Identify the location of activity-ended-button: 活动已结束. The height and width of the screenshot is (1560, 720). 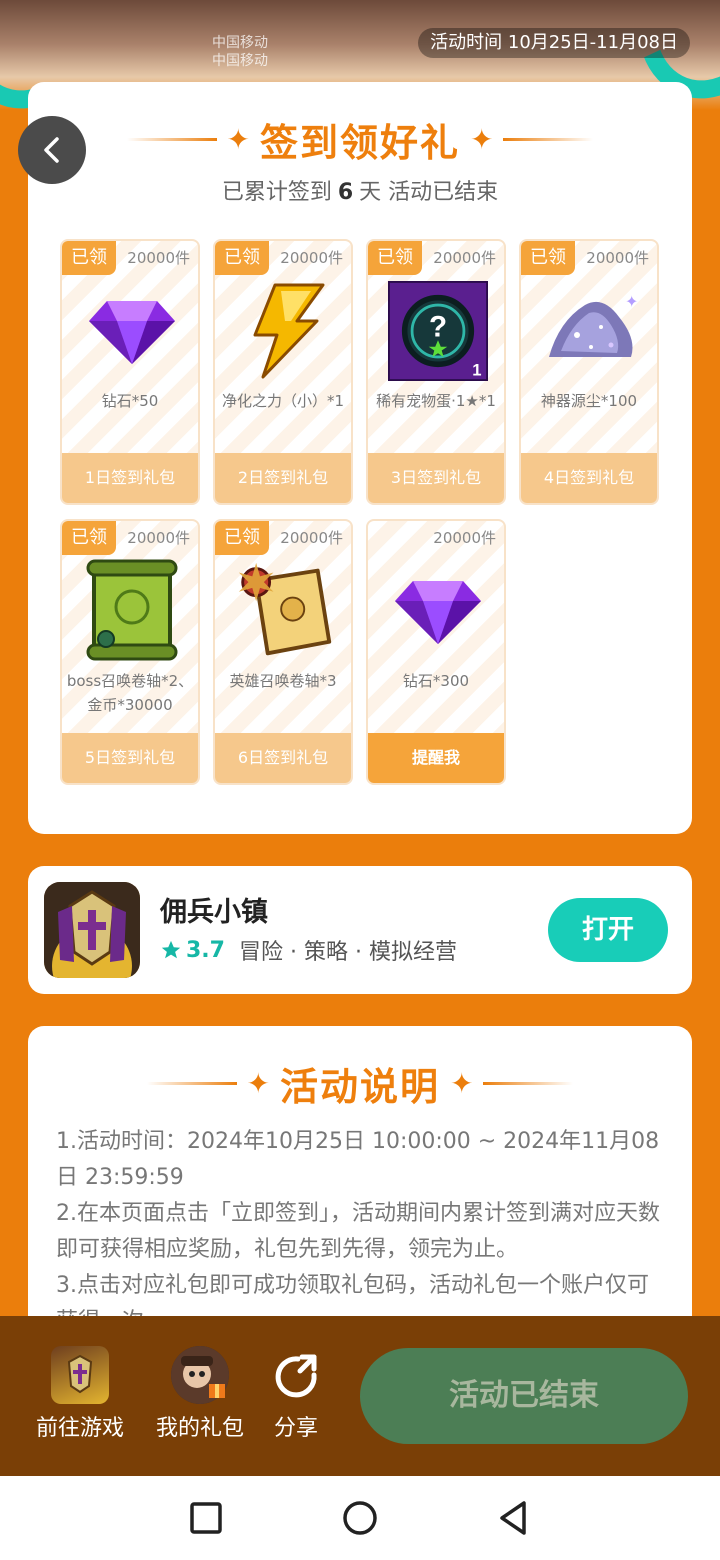
(524, 1396).